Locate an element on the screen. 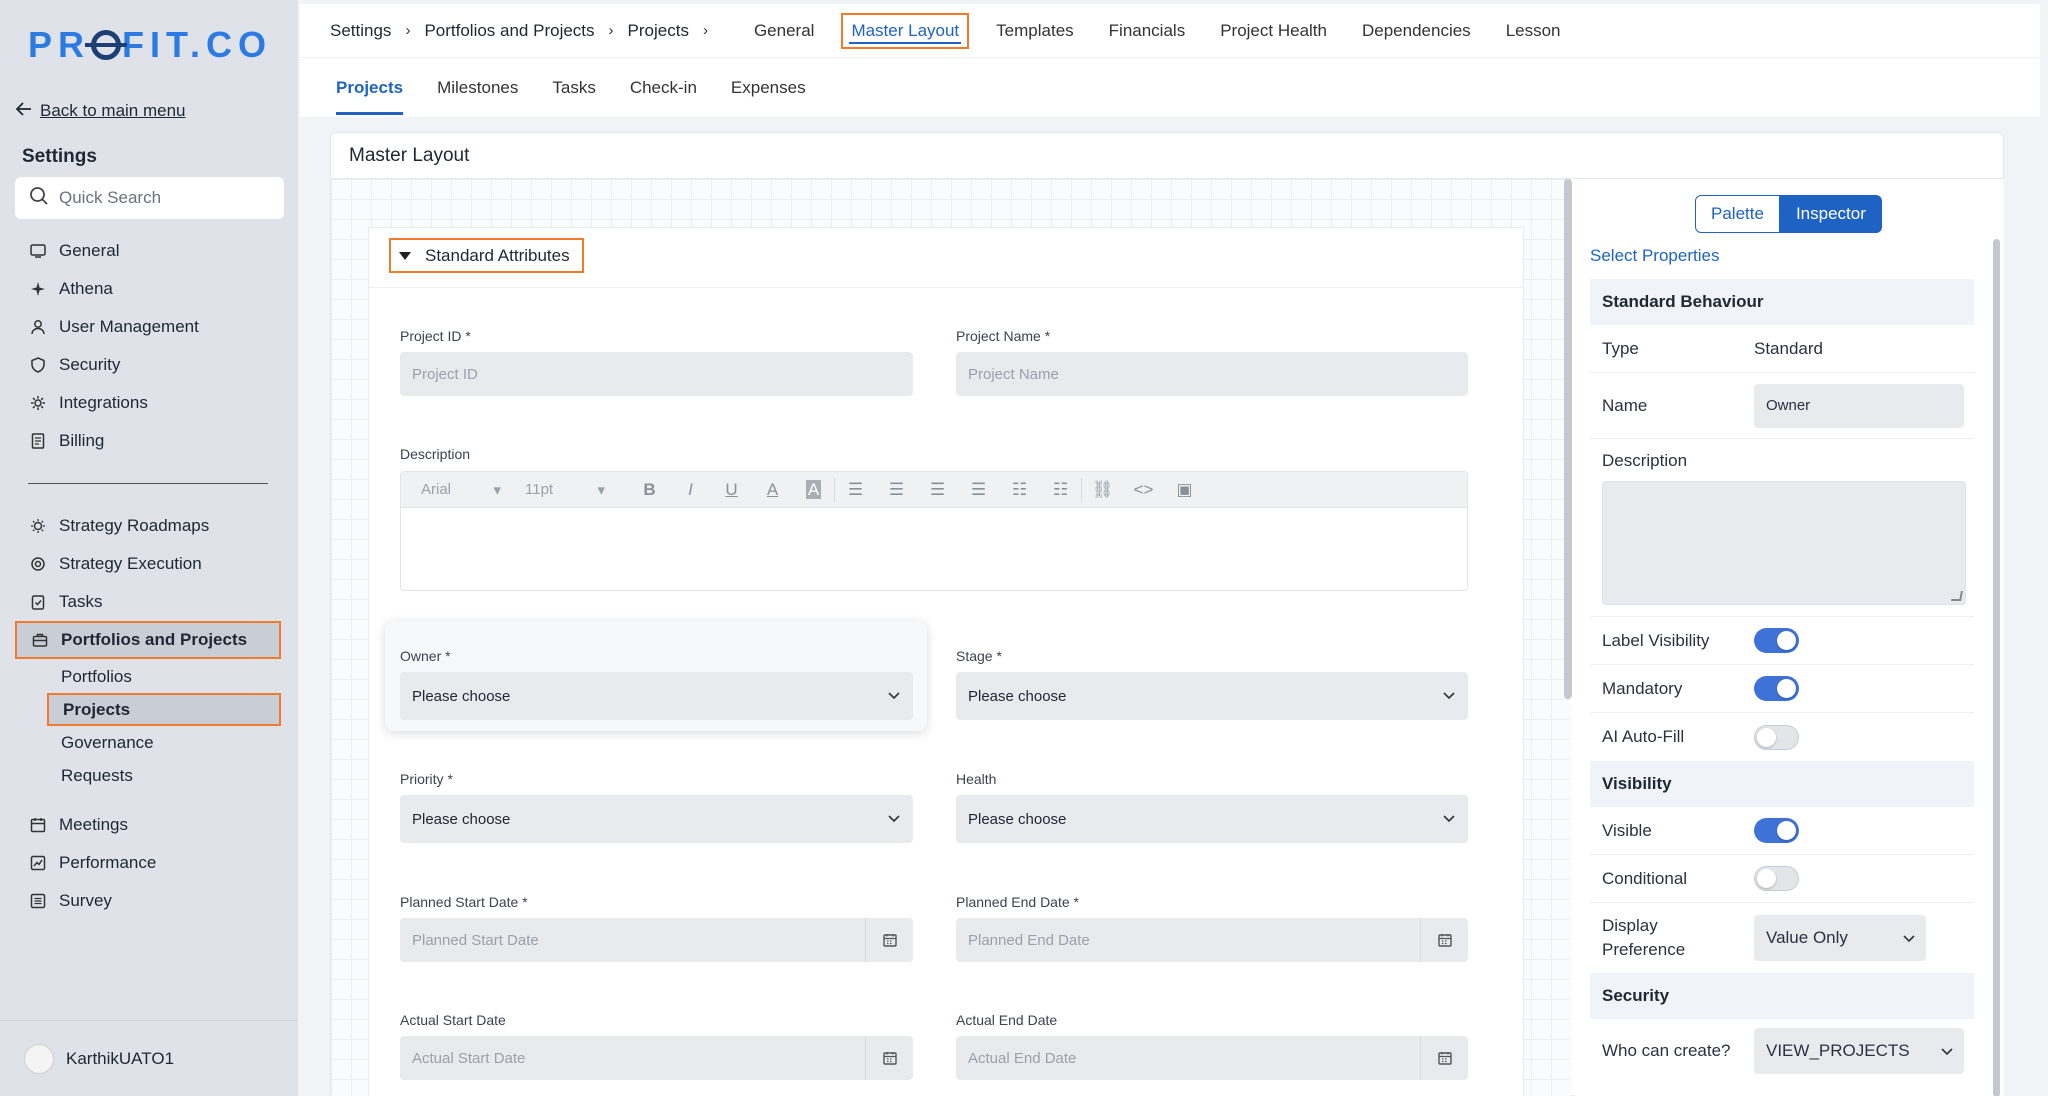 The height and width of the screenshot is (1096, 2048). breadcrumb-settings: Settings is located at coordinates (360, 31).